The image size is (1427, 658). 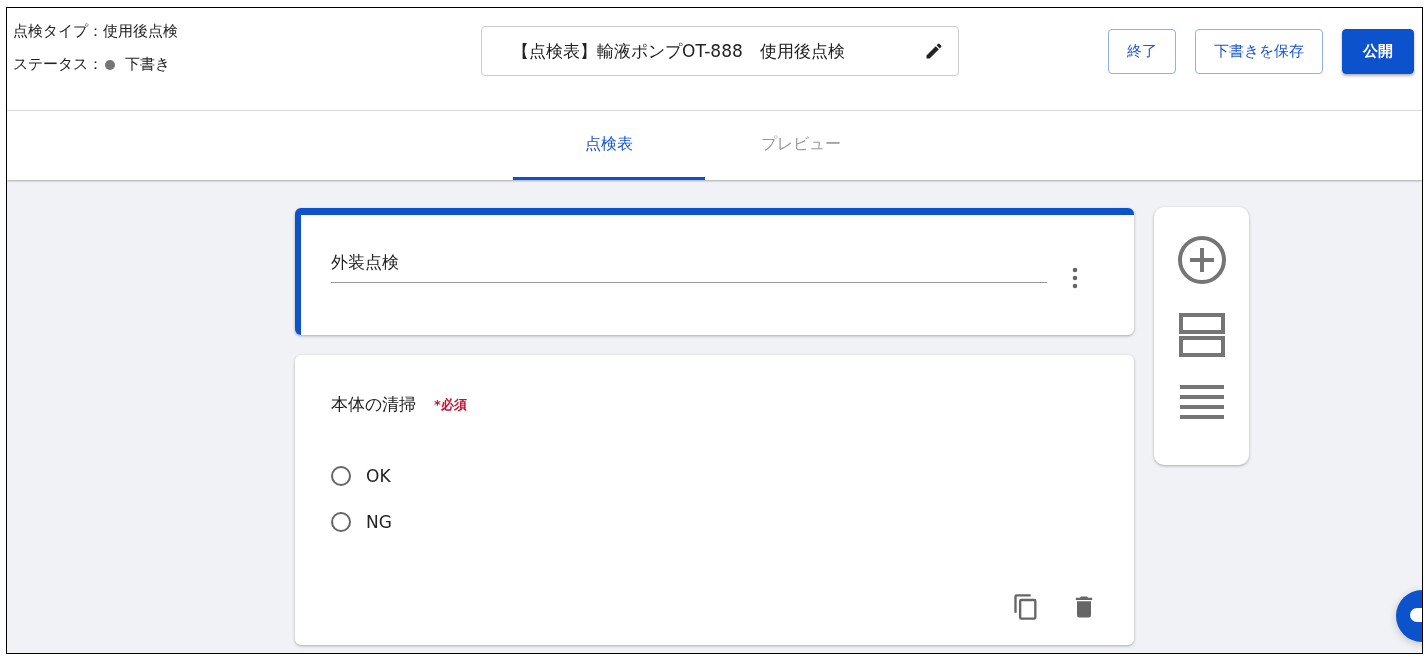 I want to click on required-label: *必須, so click(x=450, y=404).